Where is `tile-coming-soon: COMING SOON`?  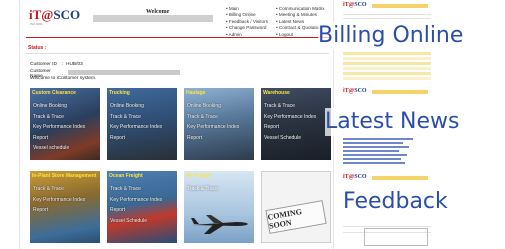
tile-coming-soon: COMING SOON is located at coordinates (296, 207).